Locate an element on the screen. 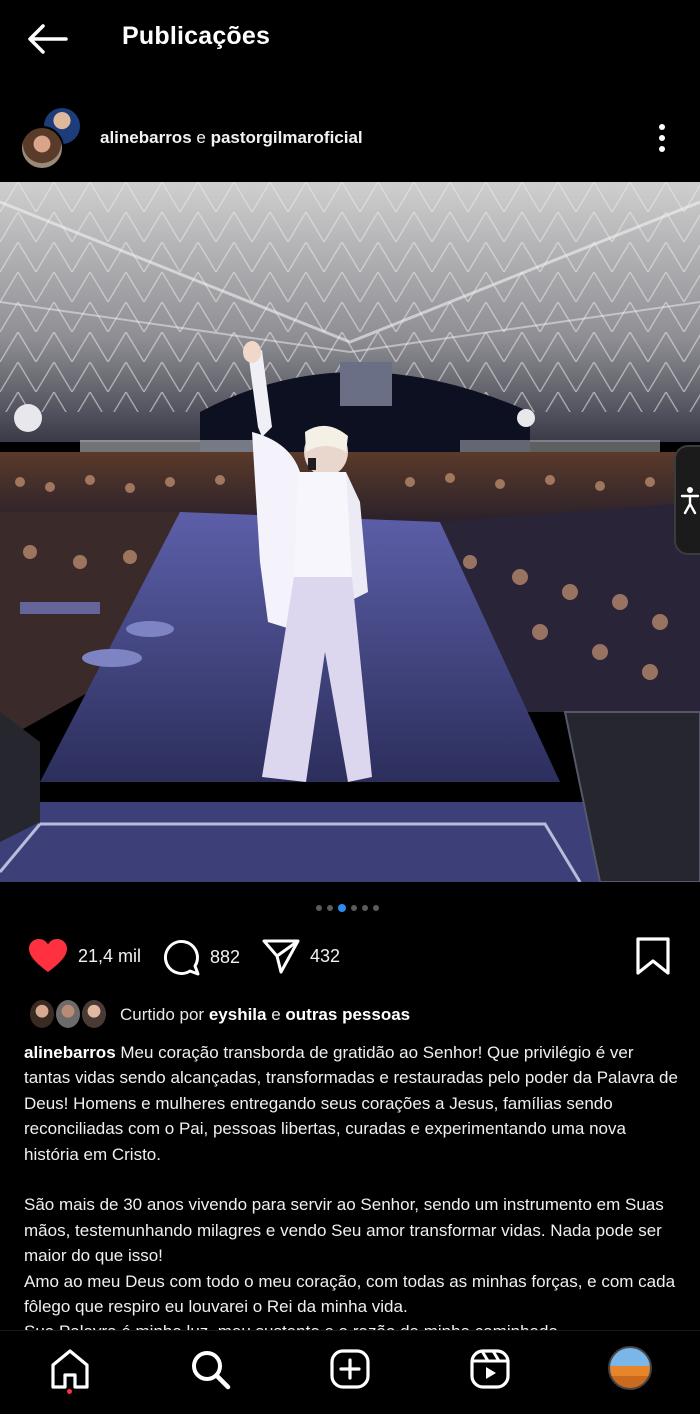 The height and width of the screenshot is (1414, 700). author-primary: alinebarros is located at coordinates (146, 137).